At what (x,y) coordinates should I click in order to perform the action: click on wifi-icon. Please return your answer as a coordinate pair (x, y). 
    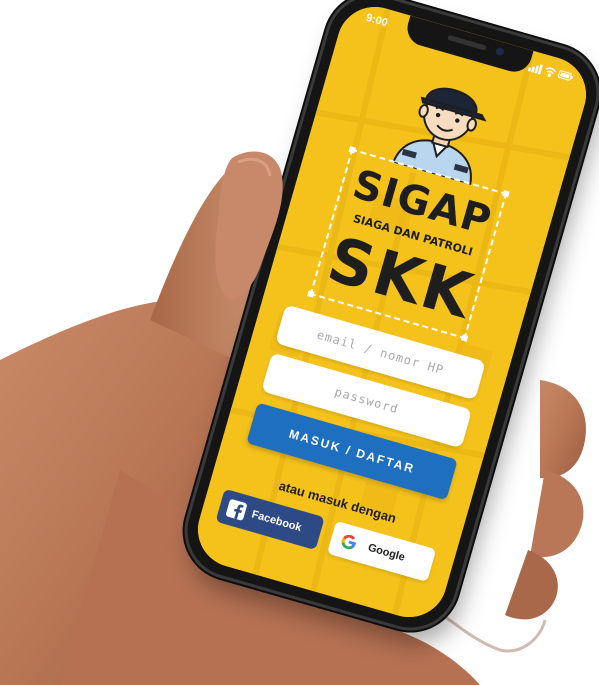
    Looking at the image, I should click on (551, 72).